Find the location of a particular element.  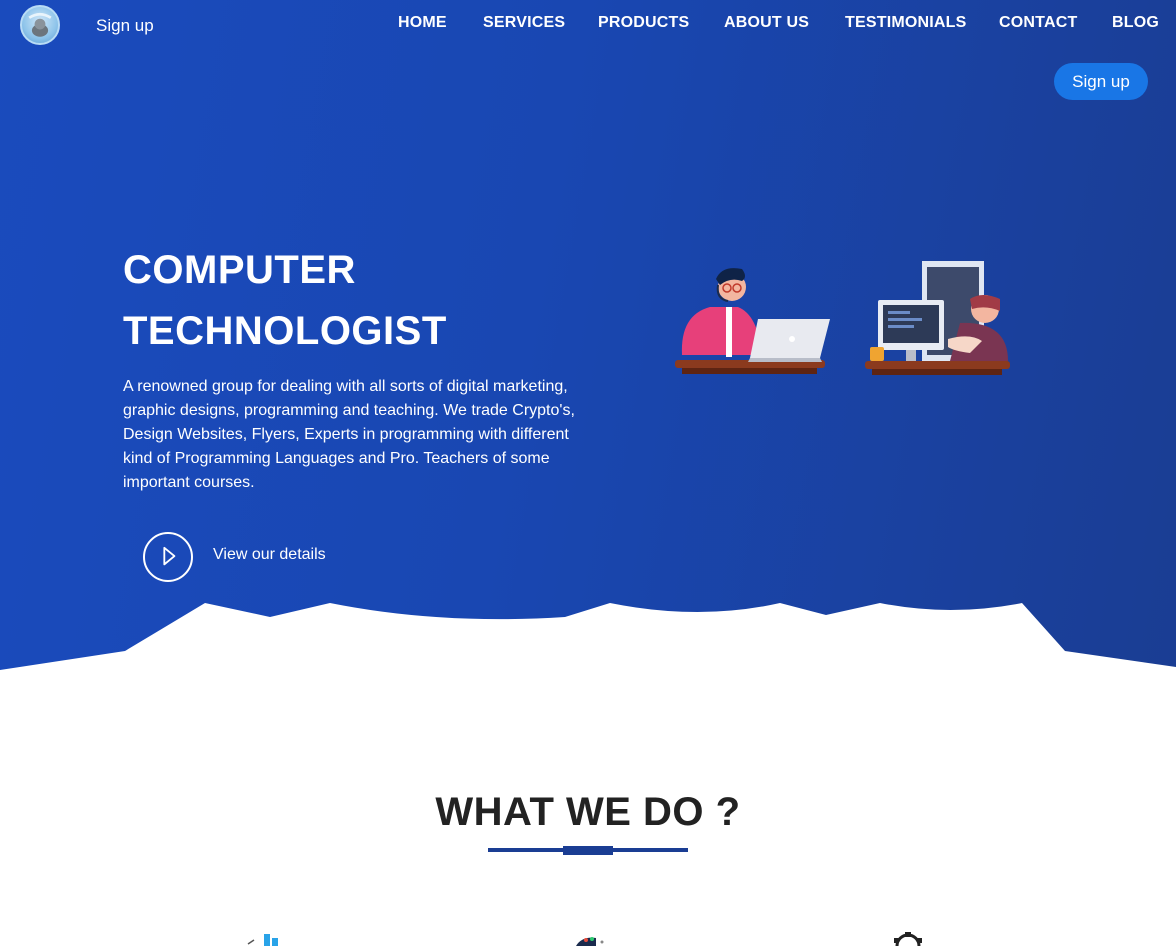

nav-contact: CONTACT is located at coordinates (1038, 23).